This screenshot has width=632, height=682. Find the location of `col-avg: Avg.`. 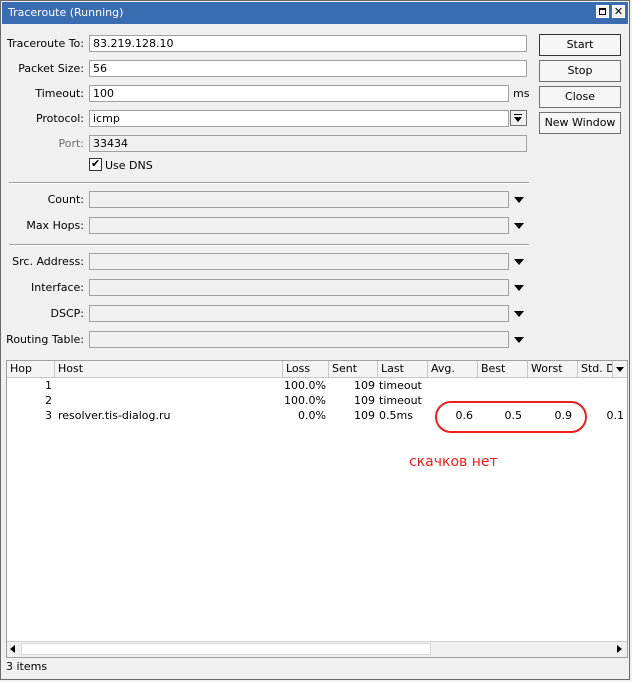

col-avg: Avg. is located at coordinates (453, 369).